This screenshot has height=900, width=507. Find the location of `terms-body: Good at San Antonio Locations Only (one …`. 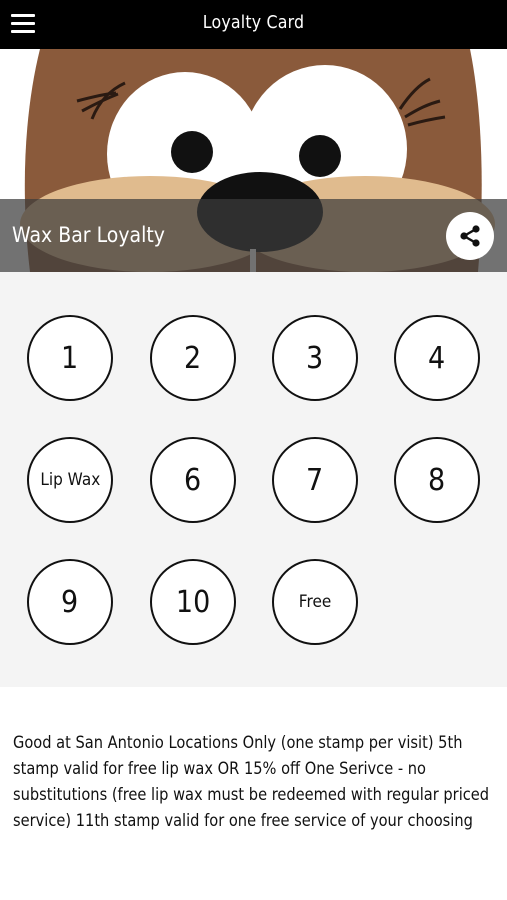

terms-body: Good at San Antonio Locations Only (one … is located at coordinates (251, 782).